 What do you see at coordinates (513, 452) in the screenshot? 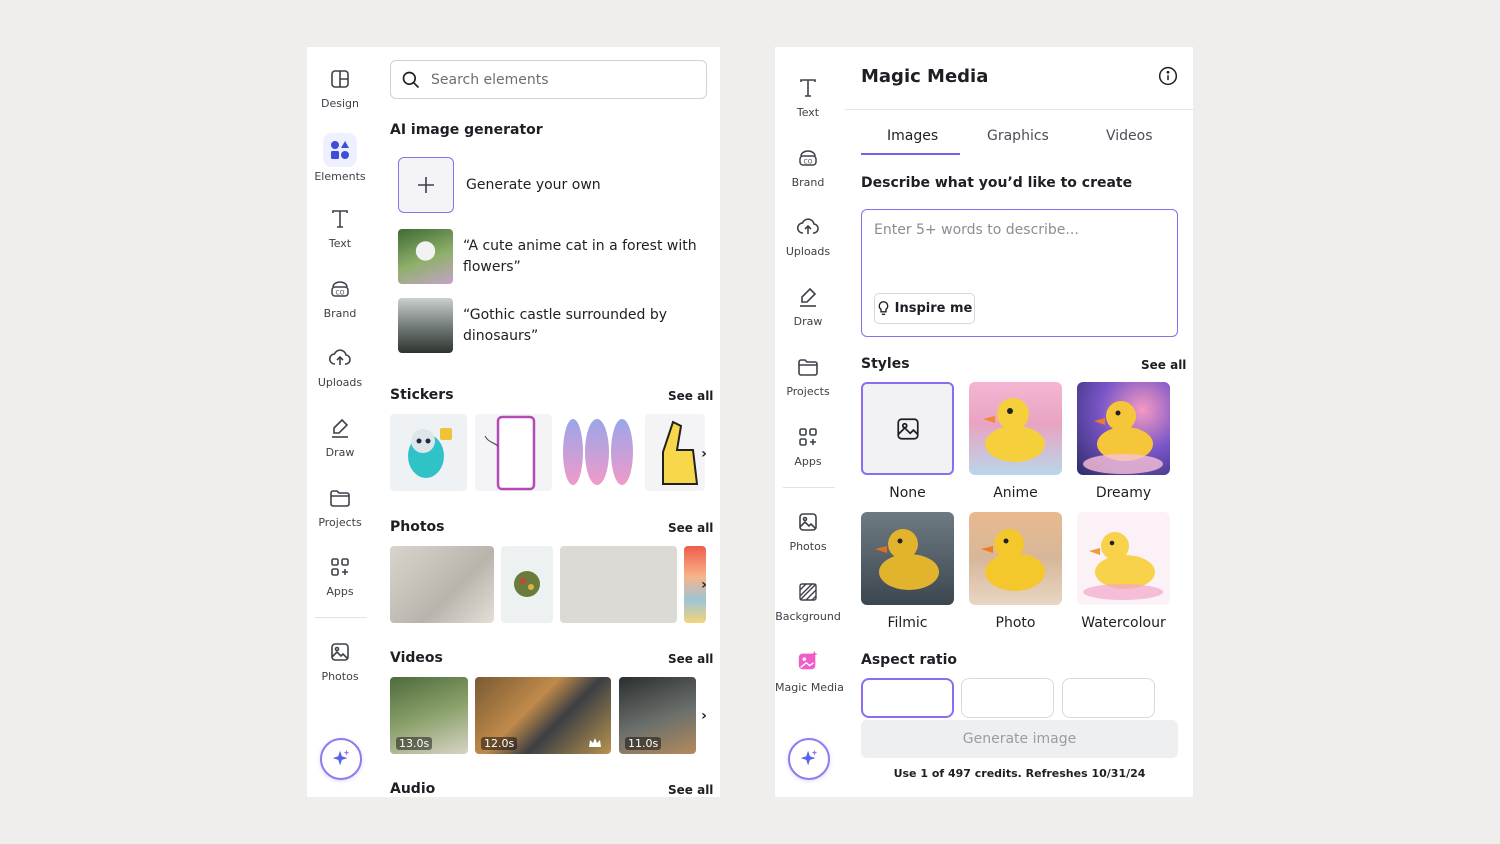
I see `sticker-phone` at bounding box center [513, 452].